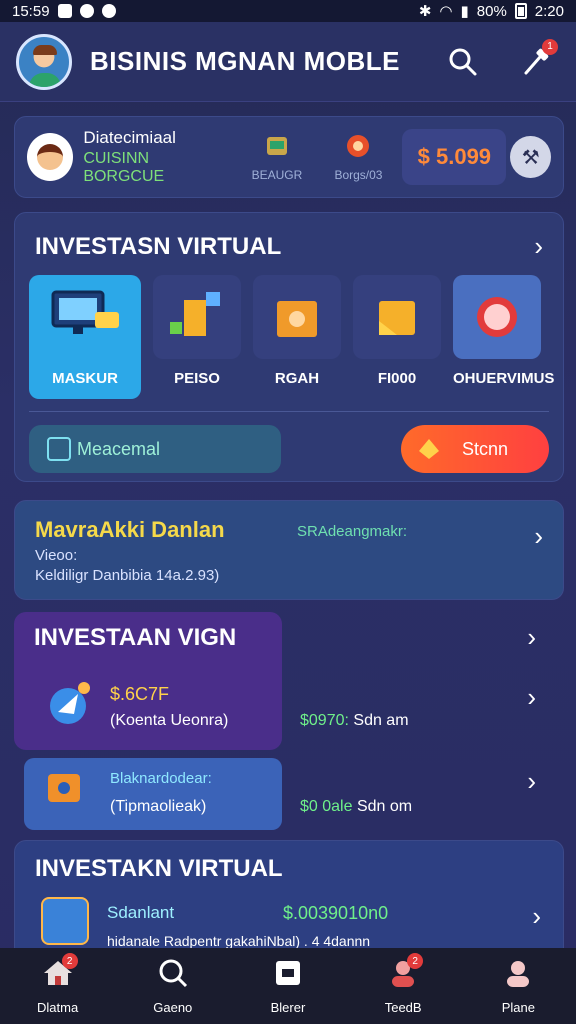 Image resolution: width=576 pixels, height=1024 pixels. What do you see at coordinates (358, 174) in the screenshot?
I see `stat-borgs-label: Borgs/03` at bounding box center [358, 174].